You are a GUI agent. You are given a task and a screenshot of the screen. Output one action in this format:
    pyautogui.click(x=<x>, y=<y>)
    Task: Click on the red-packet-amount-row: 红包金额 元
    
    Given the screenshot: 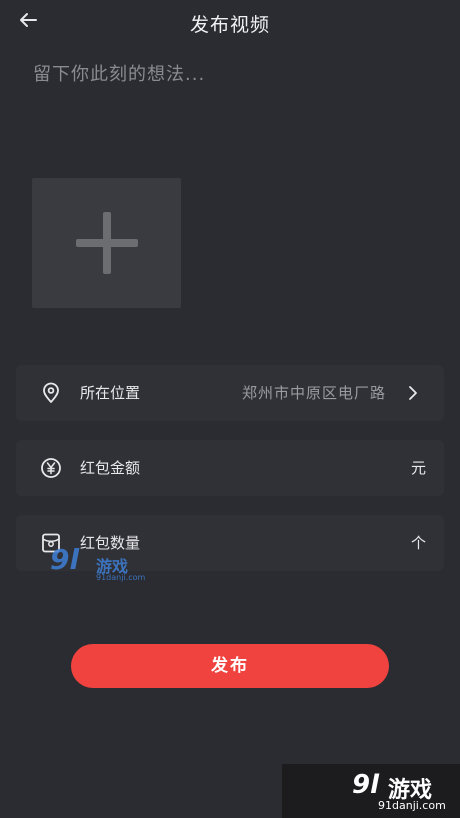 What is the action you would take?
    pyautogui.click(x=230, y=468)
    